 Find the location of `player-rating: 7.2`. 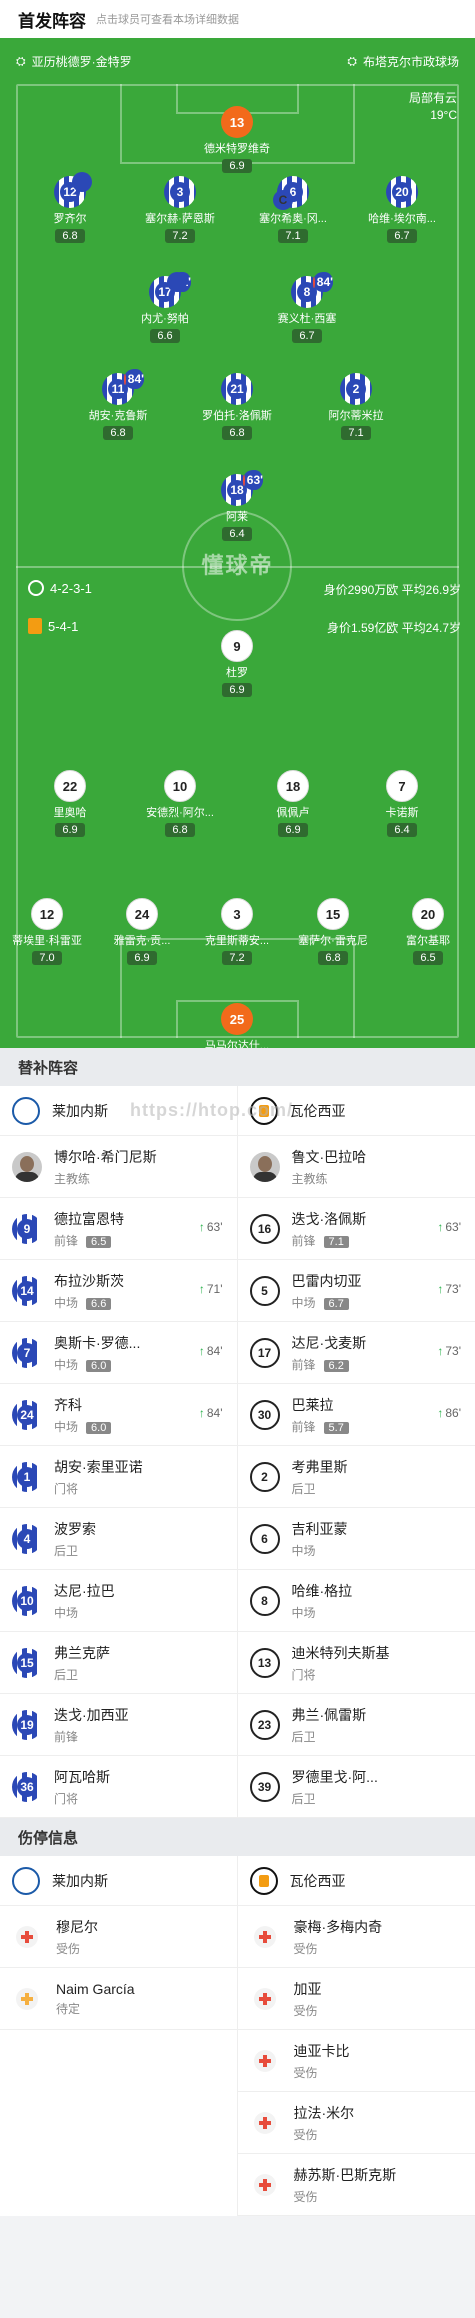

player-rating: 7.2 is located at coordinates (180, 236).